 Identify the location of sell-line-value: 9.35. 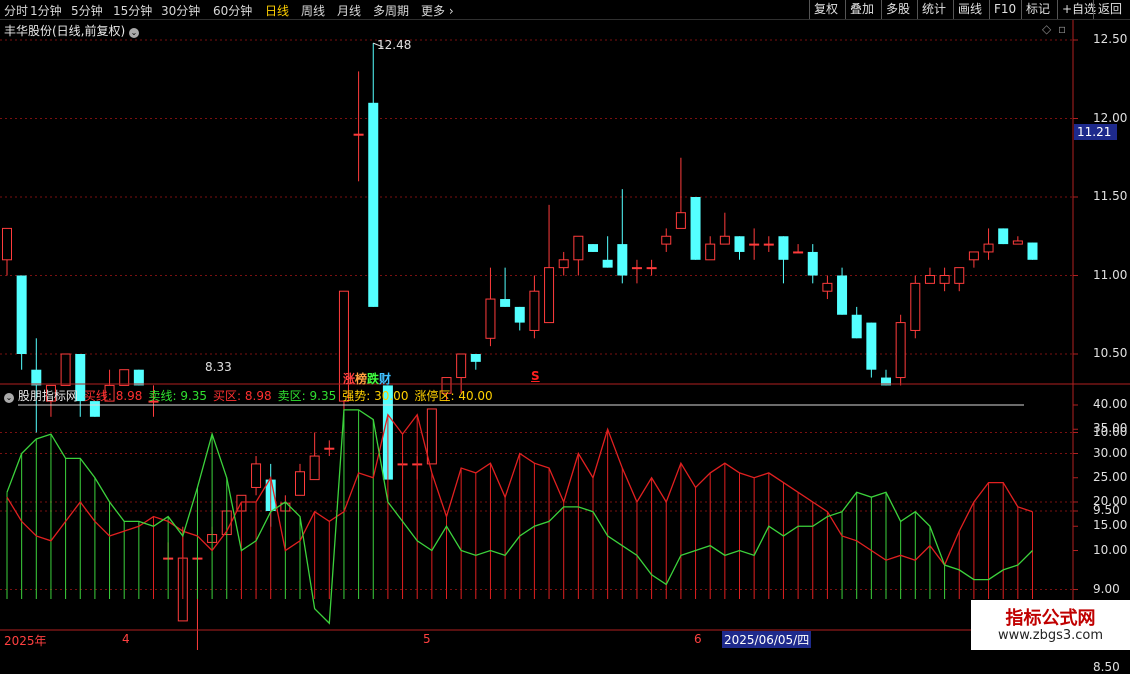
(194, 396).